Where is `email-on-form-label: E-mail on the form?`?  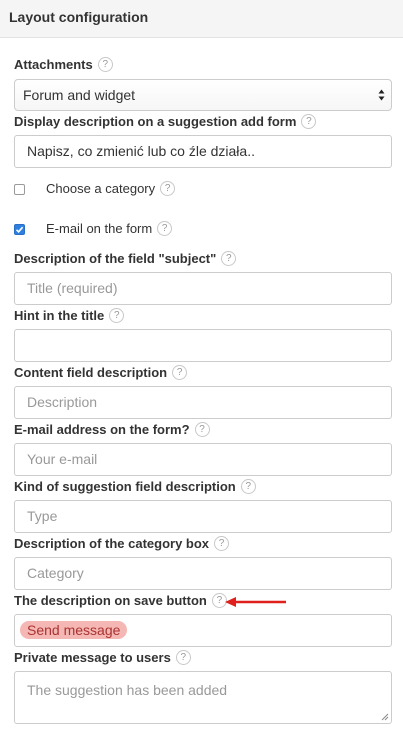 email-on-form-label: E-mail on the form? is located at coordinates (109, 229).